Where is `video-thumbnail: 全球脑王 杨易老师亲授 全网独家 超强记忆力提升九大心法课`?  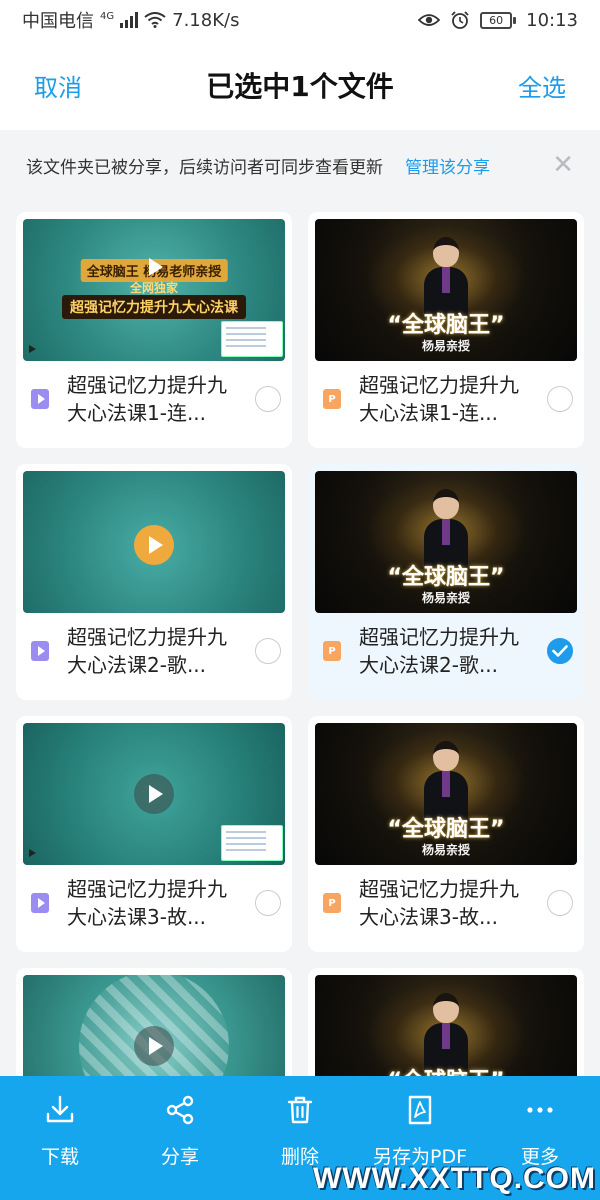 video-thumbnail: 全球脑王 杨易老师亲授 全网独家 超强记忆力提升九大心法课 is located at coordinates (154, 290).